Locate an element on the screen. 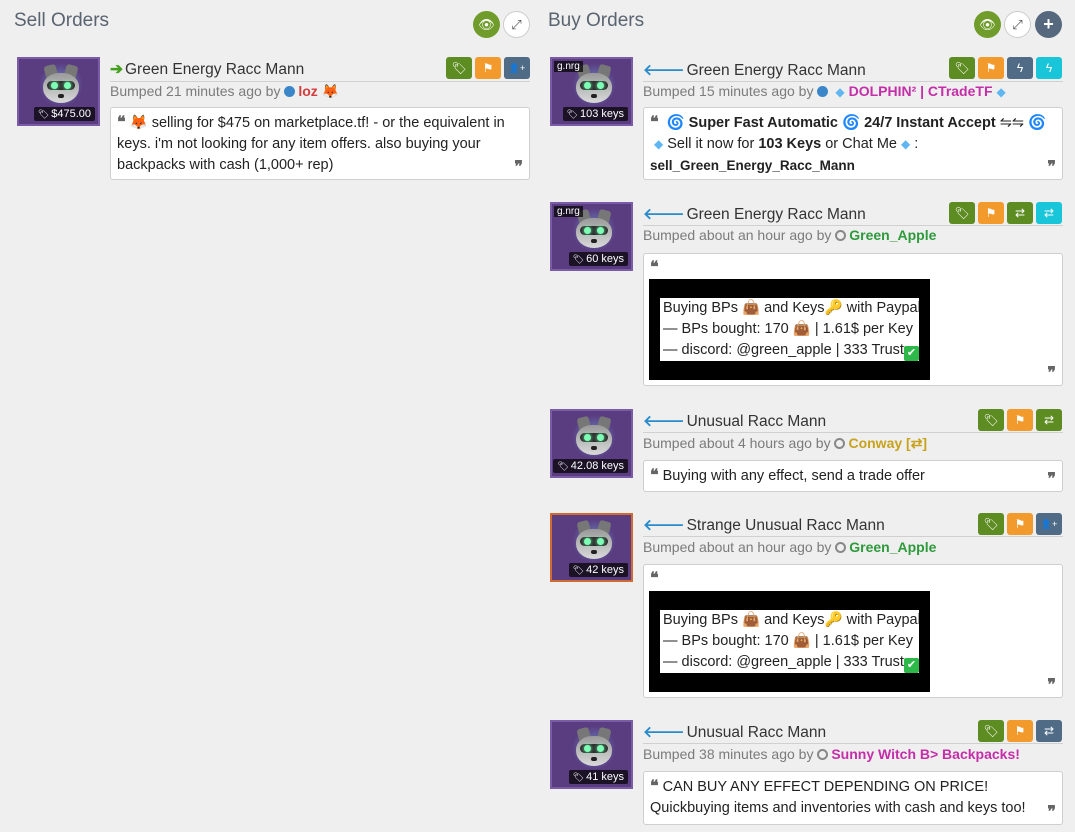 The height and width of the screenshot is (832, 1075). listing-actions: 🏷 ⚑ ϟ ϟ is located at coordinates (1005, 68).